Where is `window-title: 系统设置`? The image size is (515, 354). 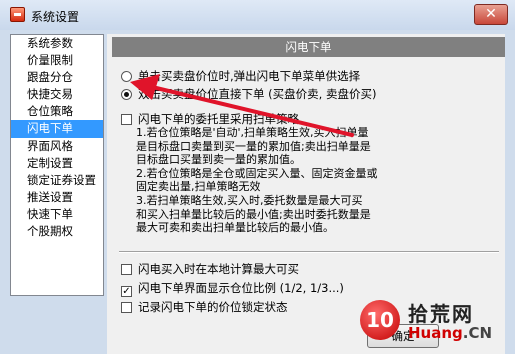 window-title: 系统设置 is located at coordinates (55, 17).